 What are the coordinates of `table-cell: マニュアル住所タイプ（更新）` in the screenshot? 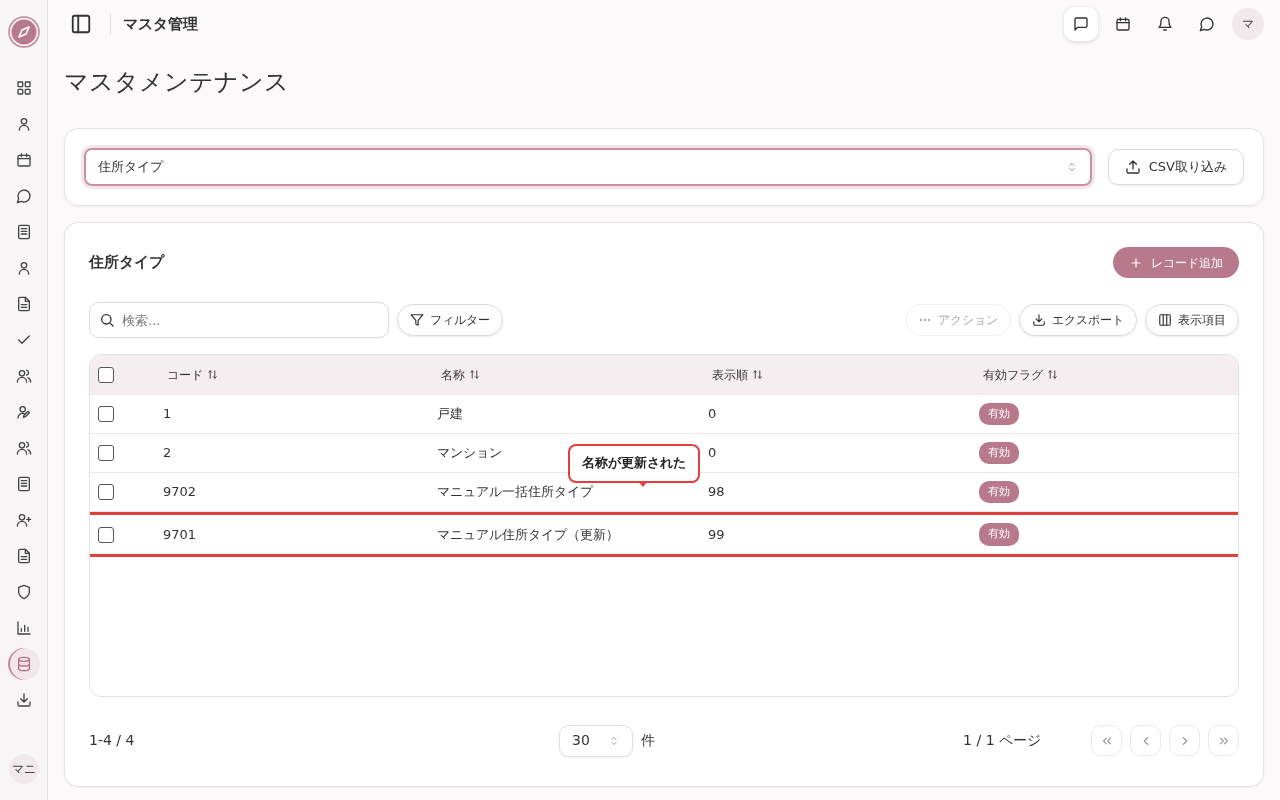 It's located at (528, 534).